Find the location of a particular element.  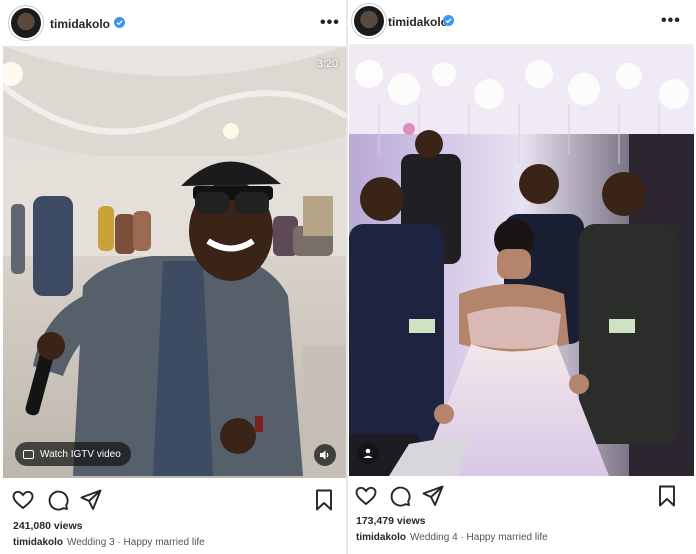

view-count: 241,080 views is located at coordinates (48, 526).